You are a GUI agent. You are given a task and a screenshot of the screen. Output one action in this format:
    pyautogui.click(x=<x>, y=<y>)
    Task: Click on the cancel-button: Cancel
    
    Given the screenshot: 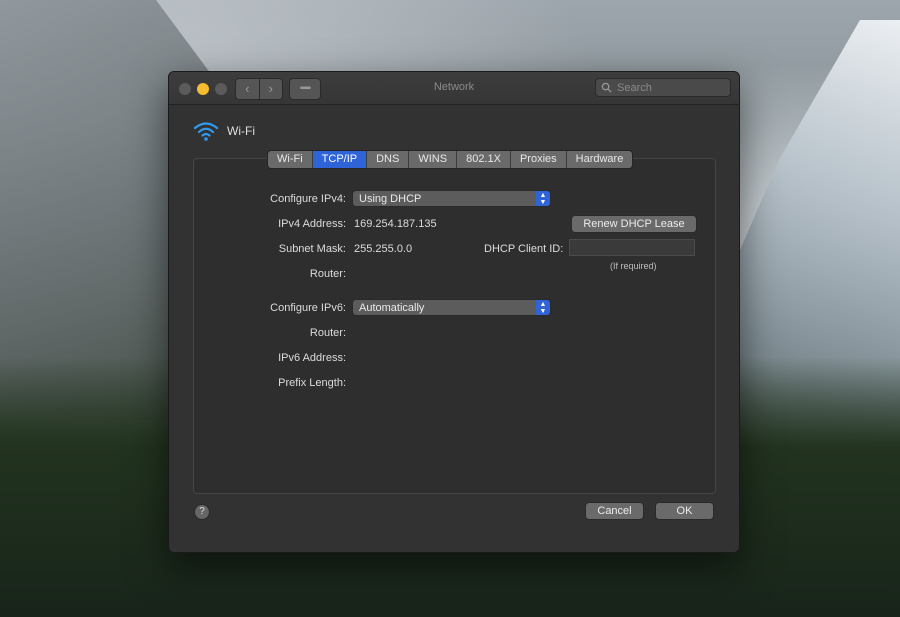 What is the action you would take?
    pyautogui.click(x=614, y=511)
    